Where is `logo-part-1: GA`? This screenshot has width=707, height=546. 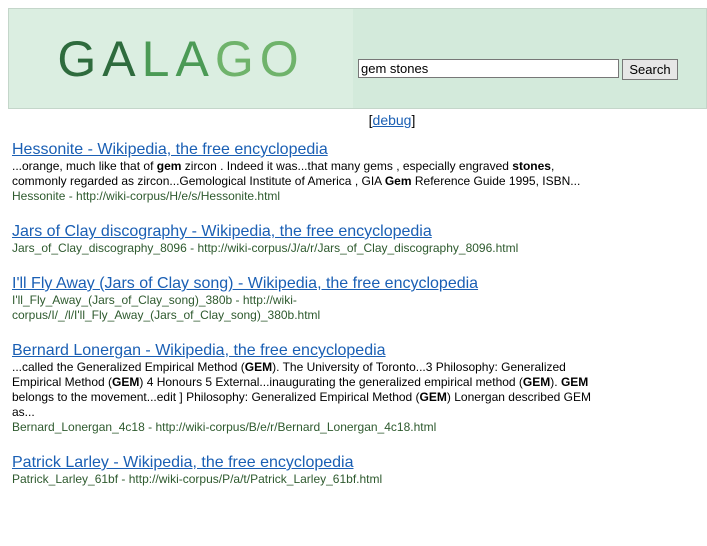 logo-part-1: GA is located at coordinates (99, 58).